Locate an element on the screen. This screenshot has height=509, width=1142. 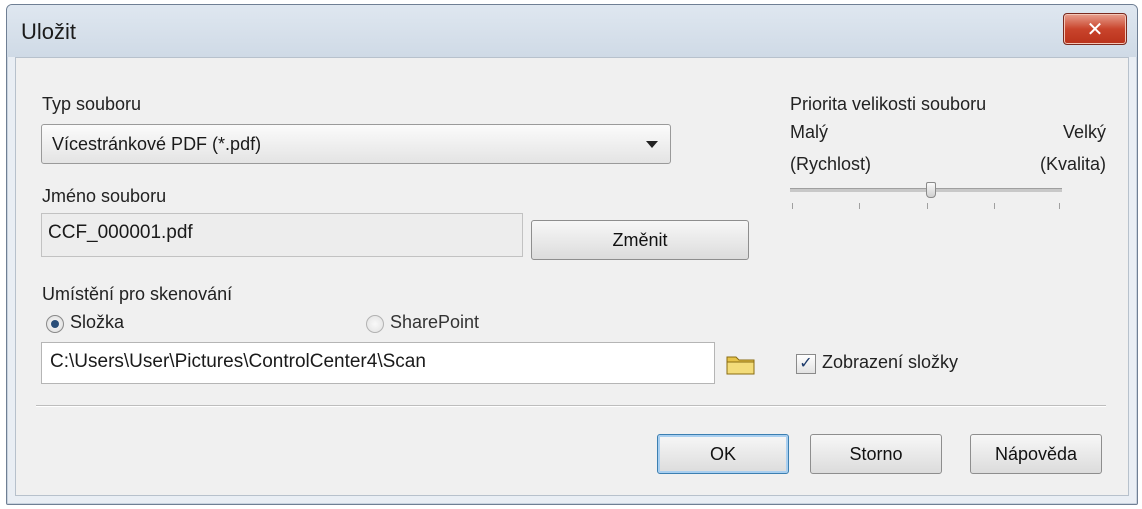
divider is located at coordinates (571, 406).